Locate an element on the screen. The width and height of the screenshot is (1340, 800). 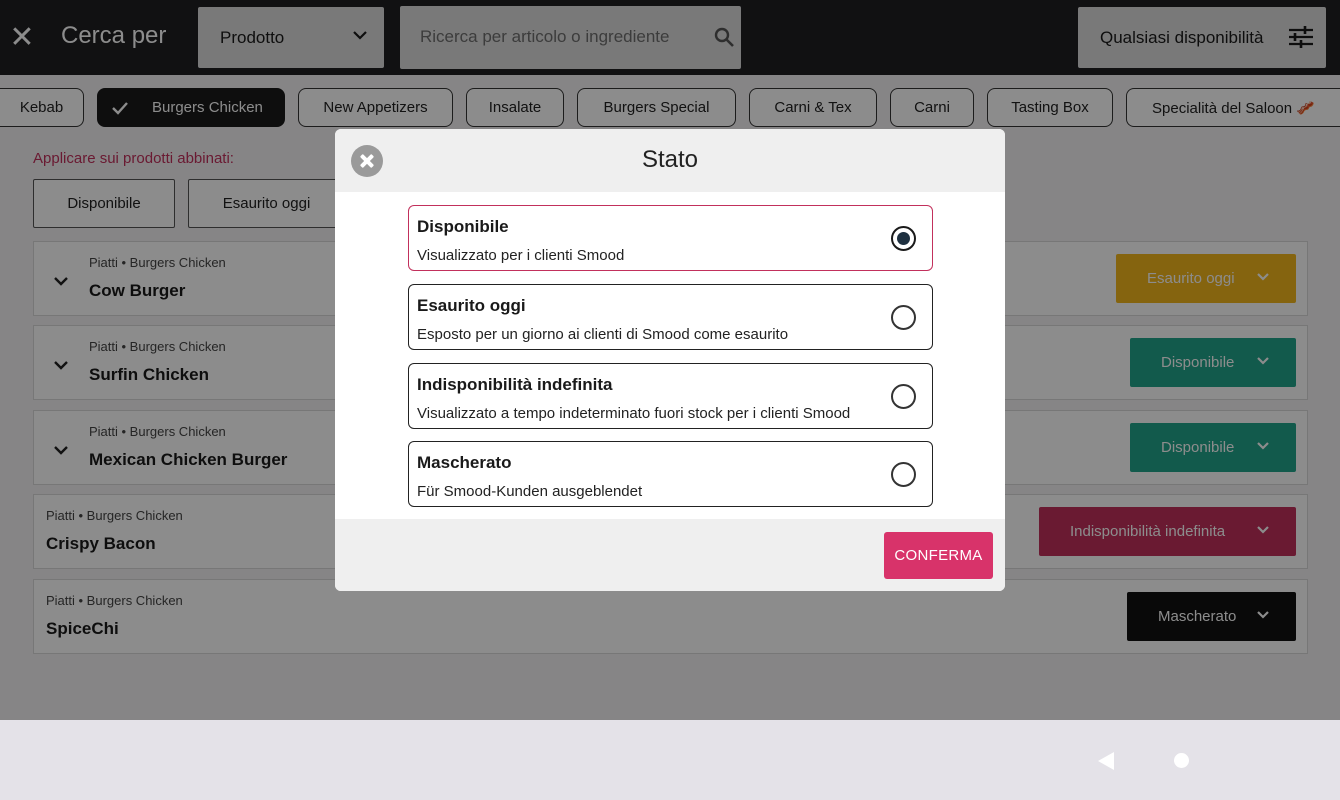
option-description: Visualizzato per i clienti Smood is located at coordinates (521, 255).